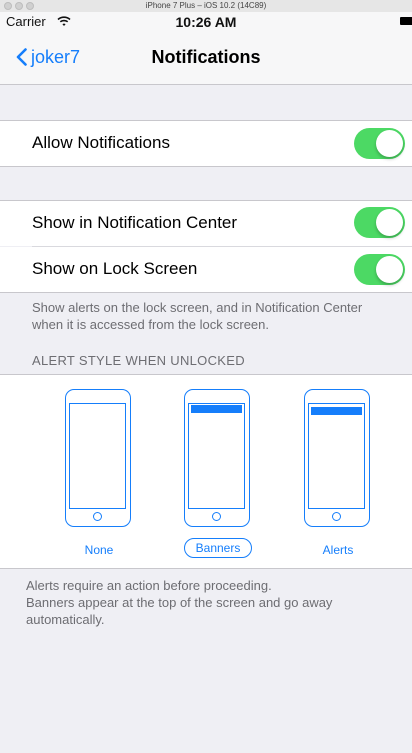 The height and width of the screenshot is (753, 412). I want to click on alert-style-banners-label: Banners, so click(218, 548).